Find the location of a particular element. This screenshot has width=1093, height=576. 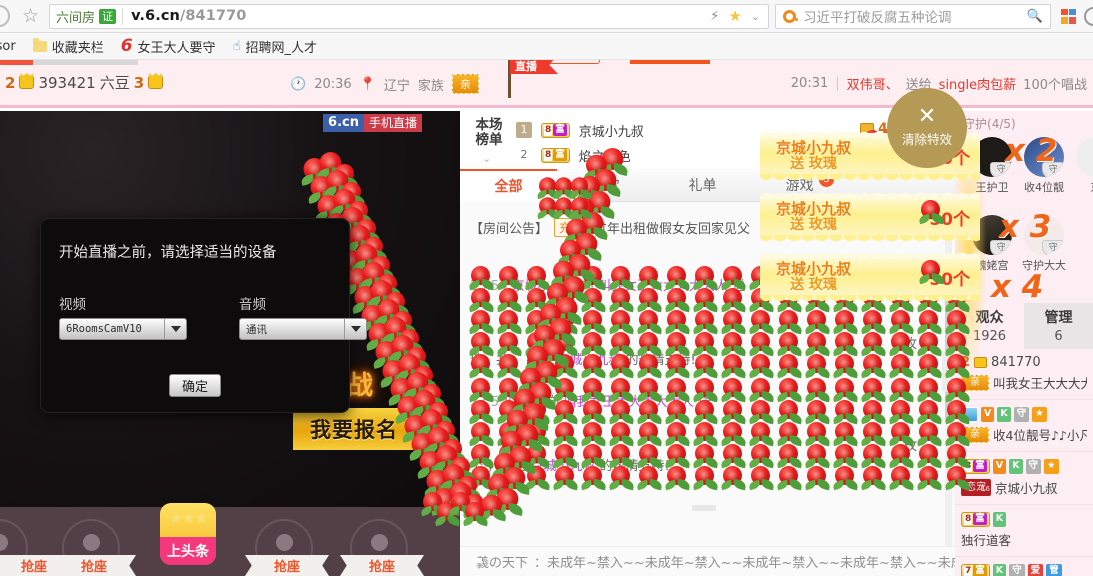

url-path: /841770 is located at coordinates (213, 16).